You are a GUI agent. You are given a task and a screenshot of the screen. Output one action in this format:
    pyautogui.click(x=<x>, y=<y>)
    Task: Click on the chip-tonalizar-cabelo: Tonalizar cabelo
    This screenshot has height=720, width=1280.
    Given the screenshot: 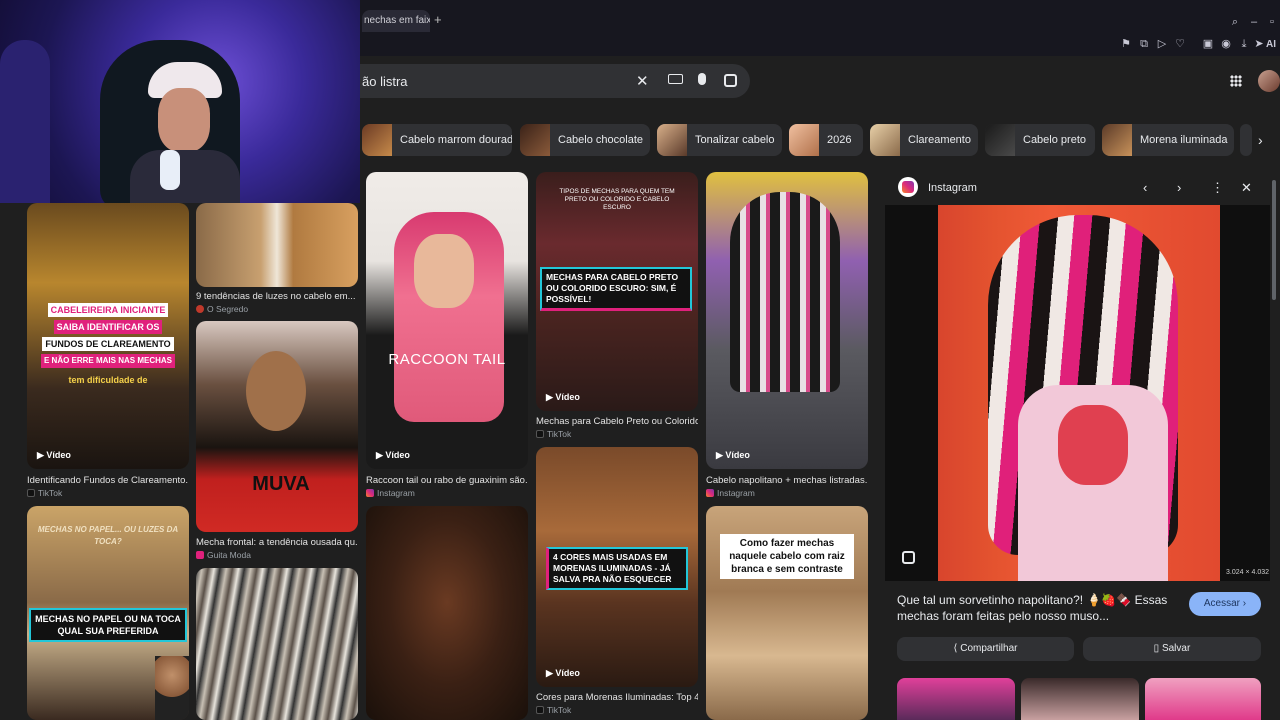 What is the action you would take?
    pyautogui.click(x=719, y=140)
    